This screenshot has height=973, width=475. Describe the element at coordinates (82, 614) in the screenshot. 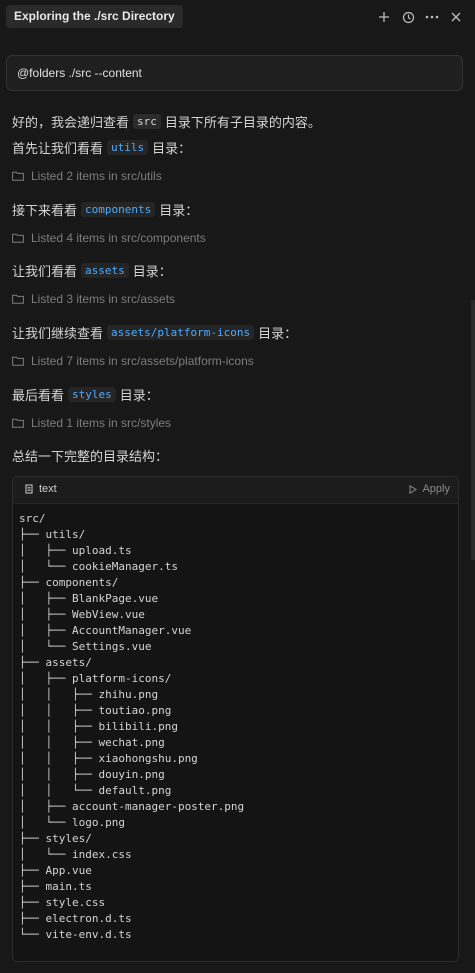

I see `code-line: │ ├── WebView.vue` at that location.